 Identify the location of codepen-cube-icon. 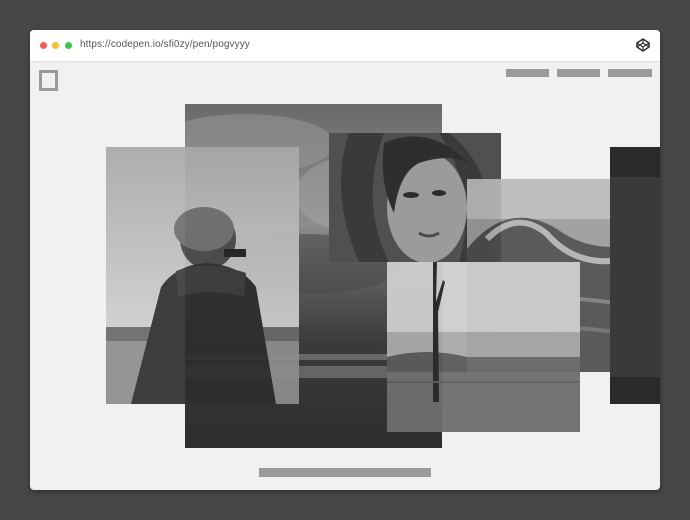
(643, 45).